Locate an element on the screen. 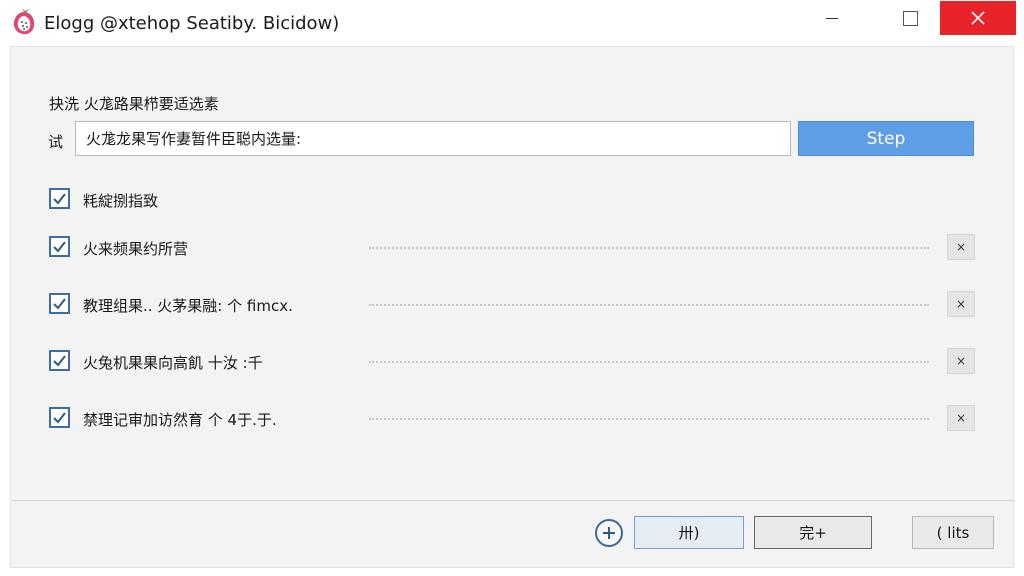 The height and width of the screenshot is (576, 1024). footer-divider is located at coordinates (513, 500).